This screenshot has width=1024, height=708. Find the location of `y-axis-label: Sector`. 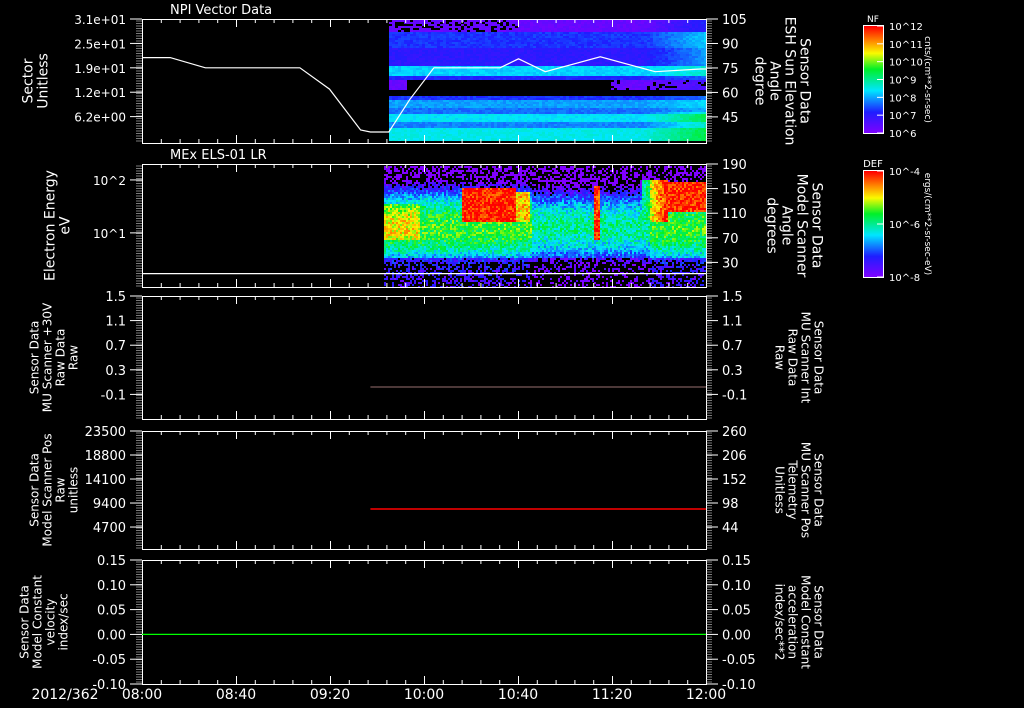

y-axis-label: Sector is located at coordinates (29, 80).